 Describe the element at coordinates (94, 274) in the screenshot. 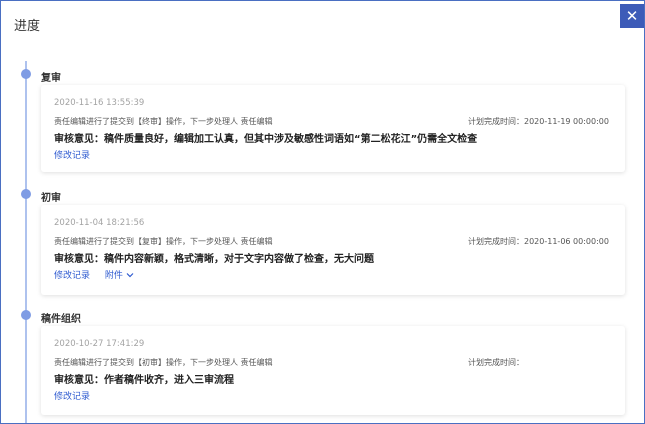

I see `stage-links: 修改记录 附件` at that location.